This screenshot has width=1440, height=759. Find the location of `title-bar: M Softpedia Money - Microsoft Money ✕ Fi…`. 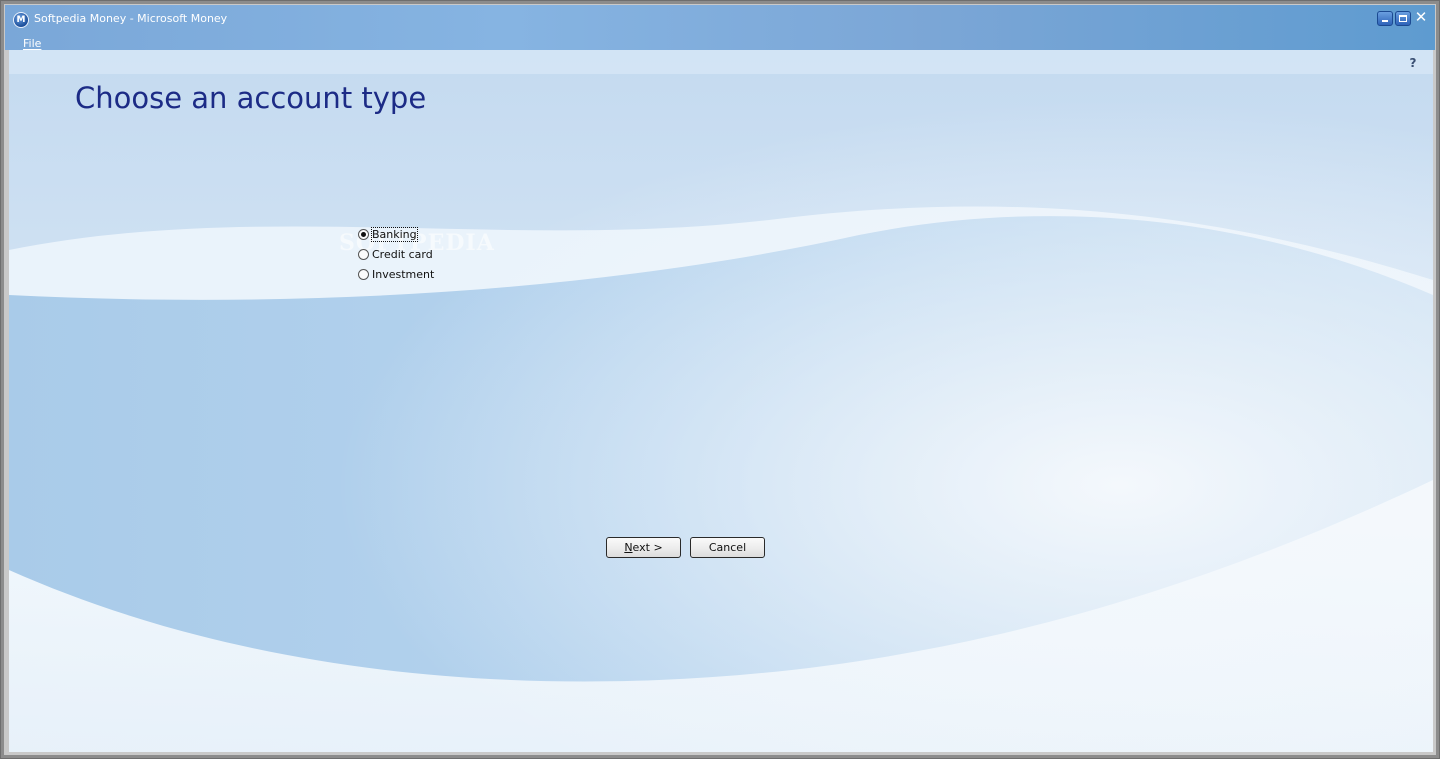

title-bar: M Softpedia Money - Microsoft Money ✕ Fi… is located at coordinates (720, 27).